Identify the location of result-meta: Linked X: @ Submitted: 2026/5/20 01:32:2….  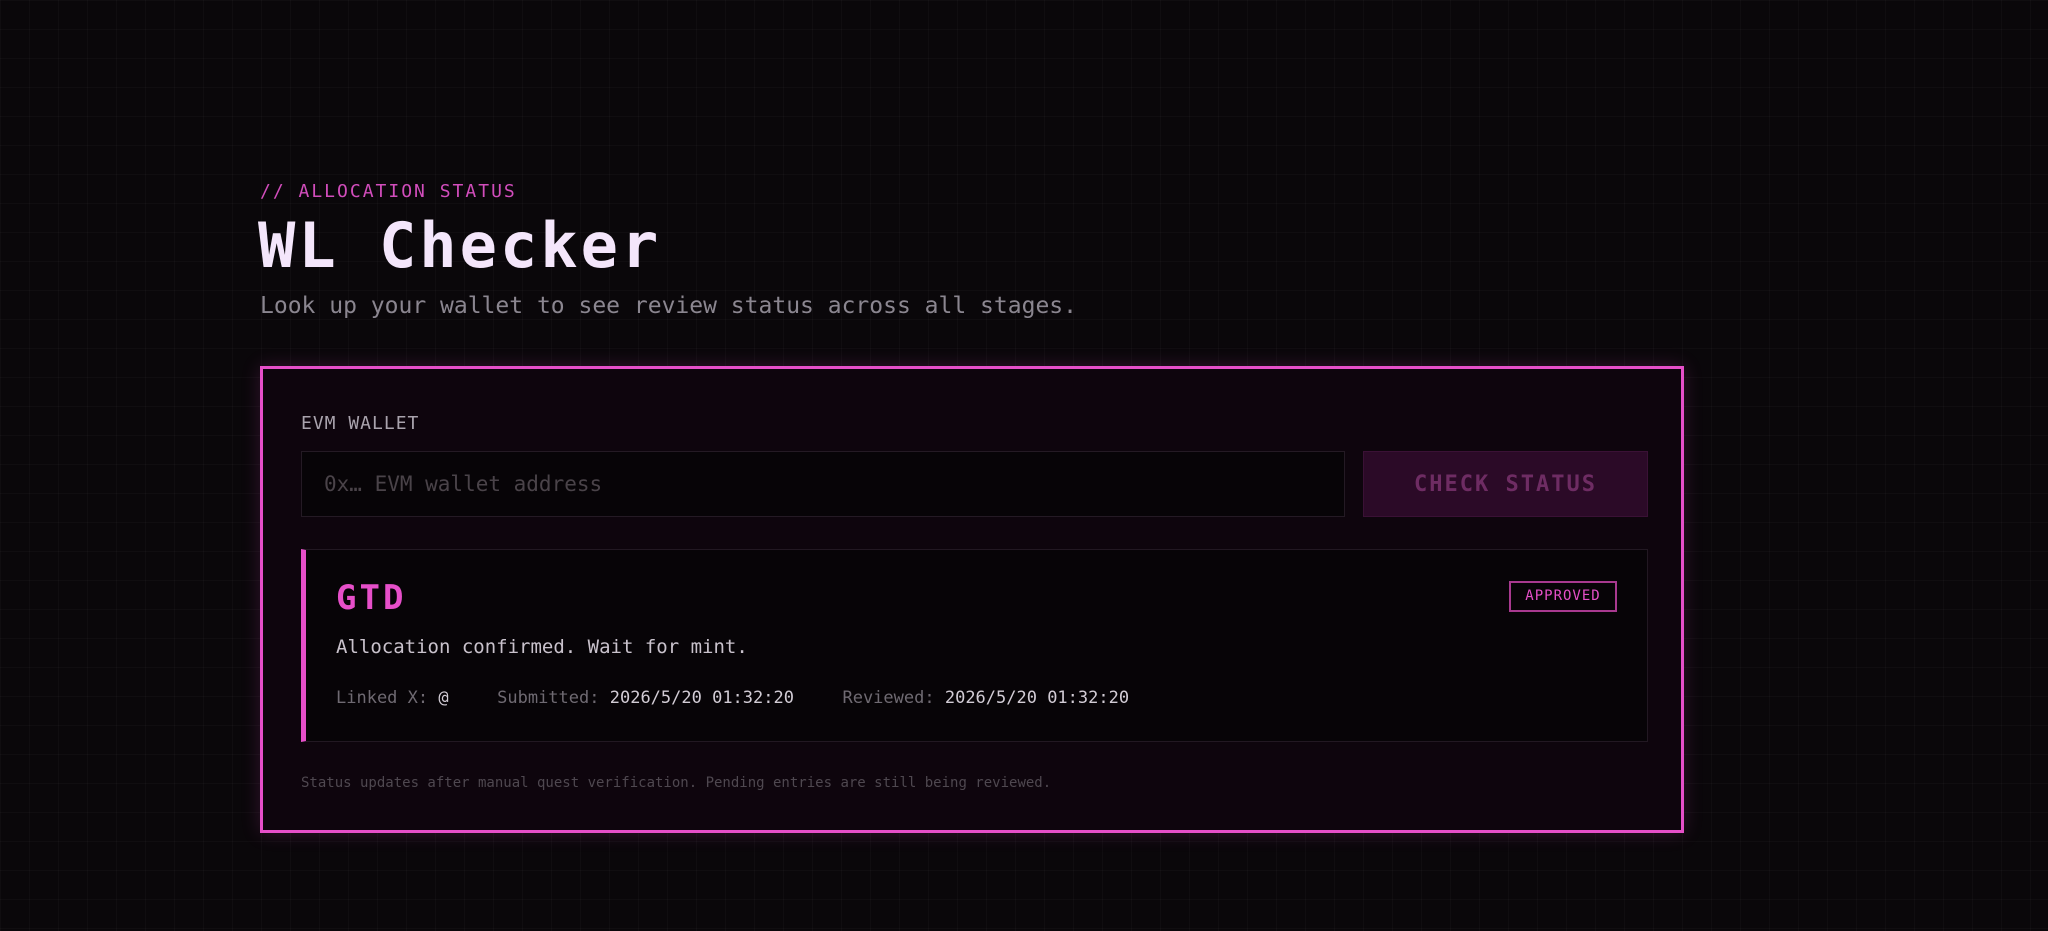
(732, 698).